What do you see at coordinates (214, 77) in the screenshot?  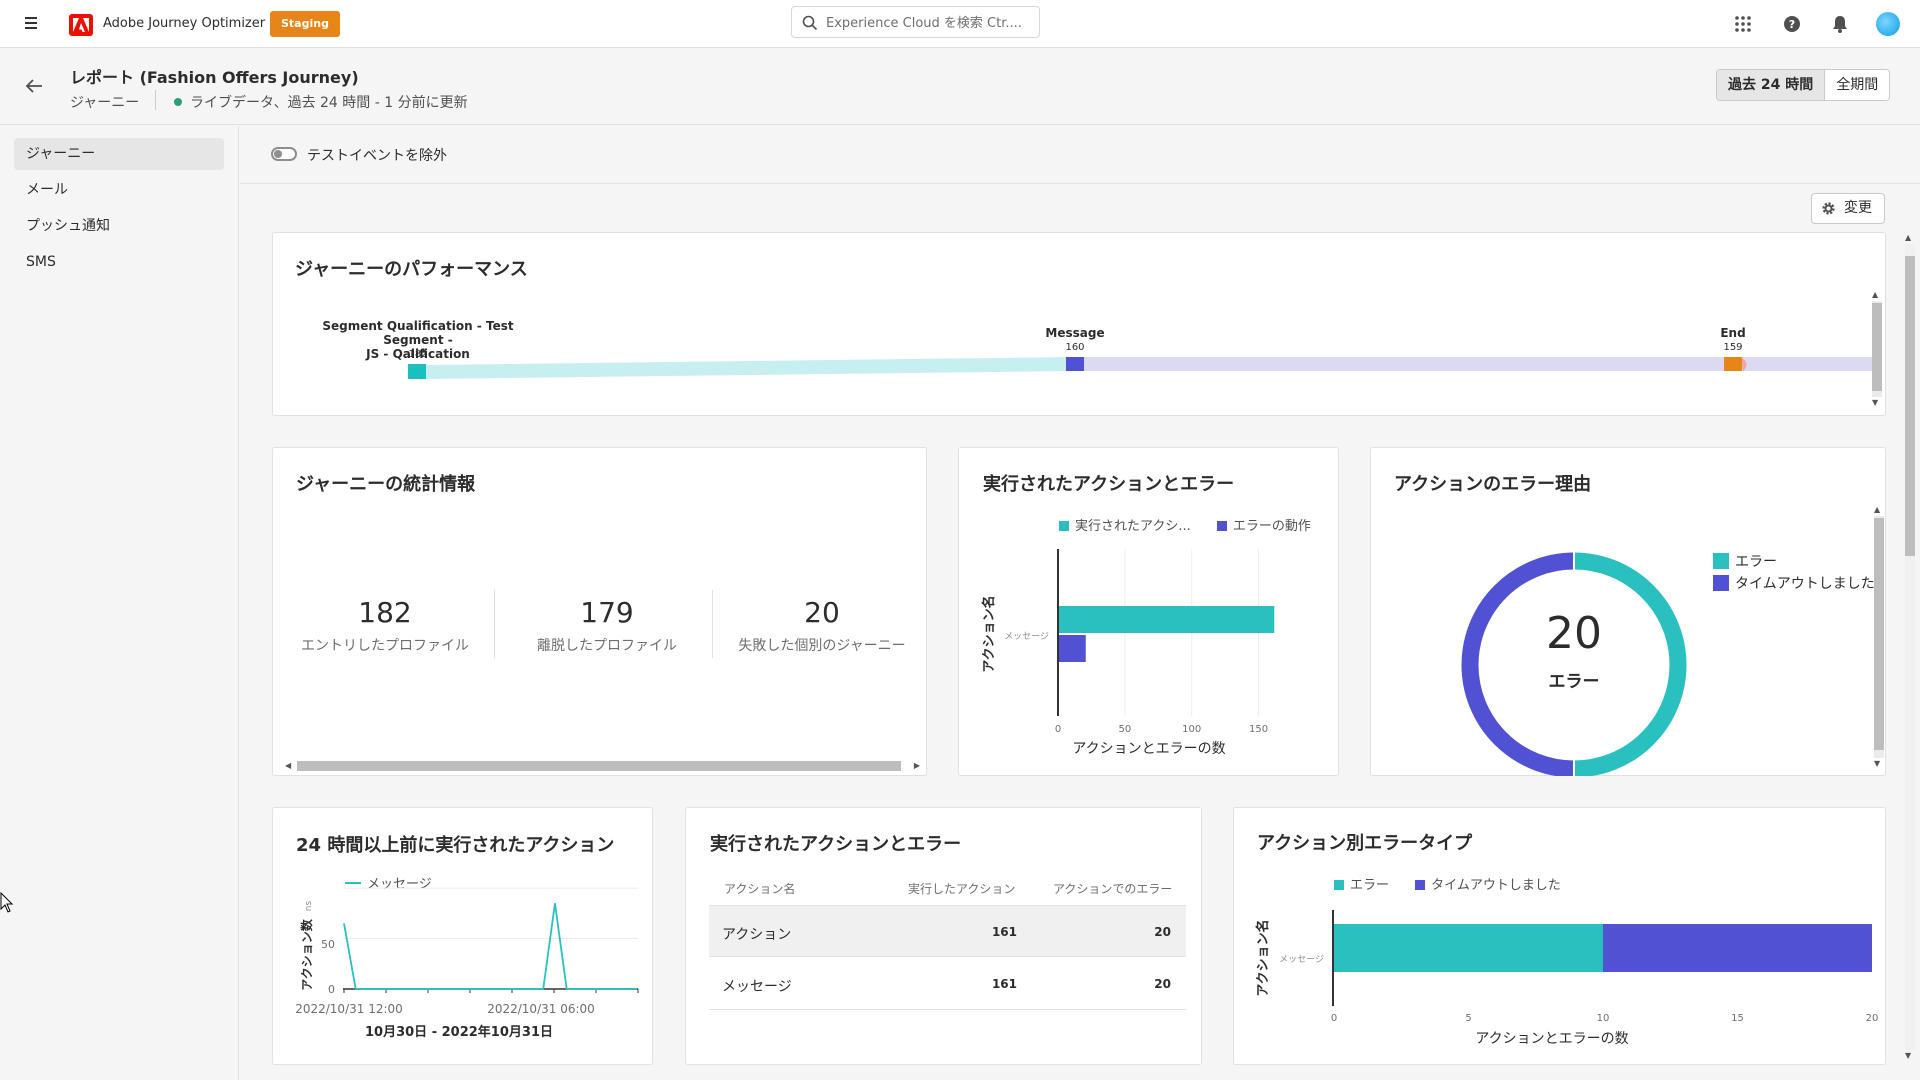 I see `page-title: レポート (Fashion Offers Journey)` at bounding box center [214, 77].